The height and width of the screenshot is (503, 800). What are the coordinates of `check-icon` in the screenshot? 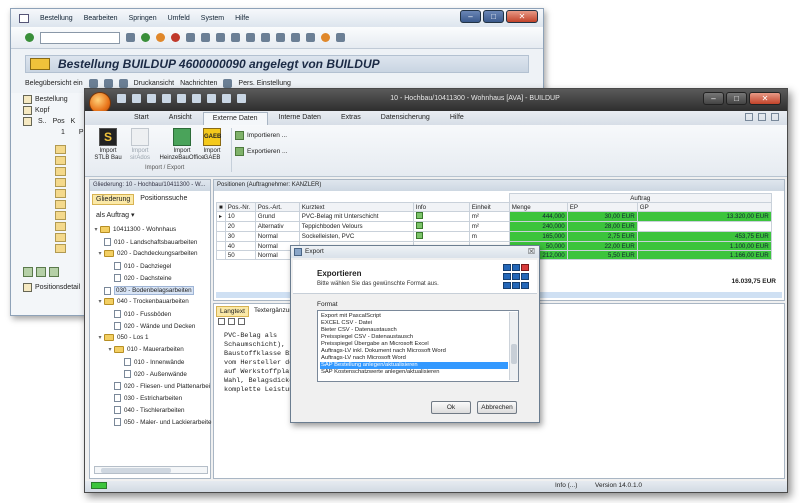 It's located at (181, 98).